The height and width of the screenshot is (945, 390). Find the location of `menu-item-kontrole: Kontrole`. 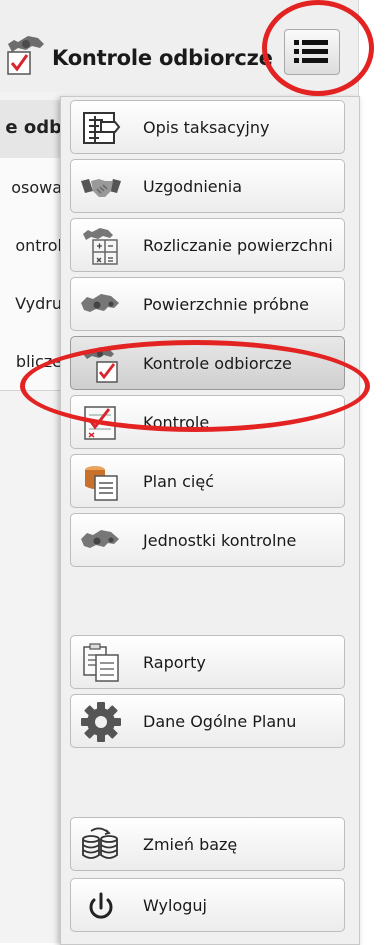

menu-item-kontrole: Kontrole is located at coordinates (207, 422).